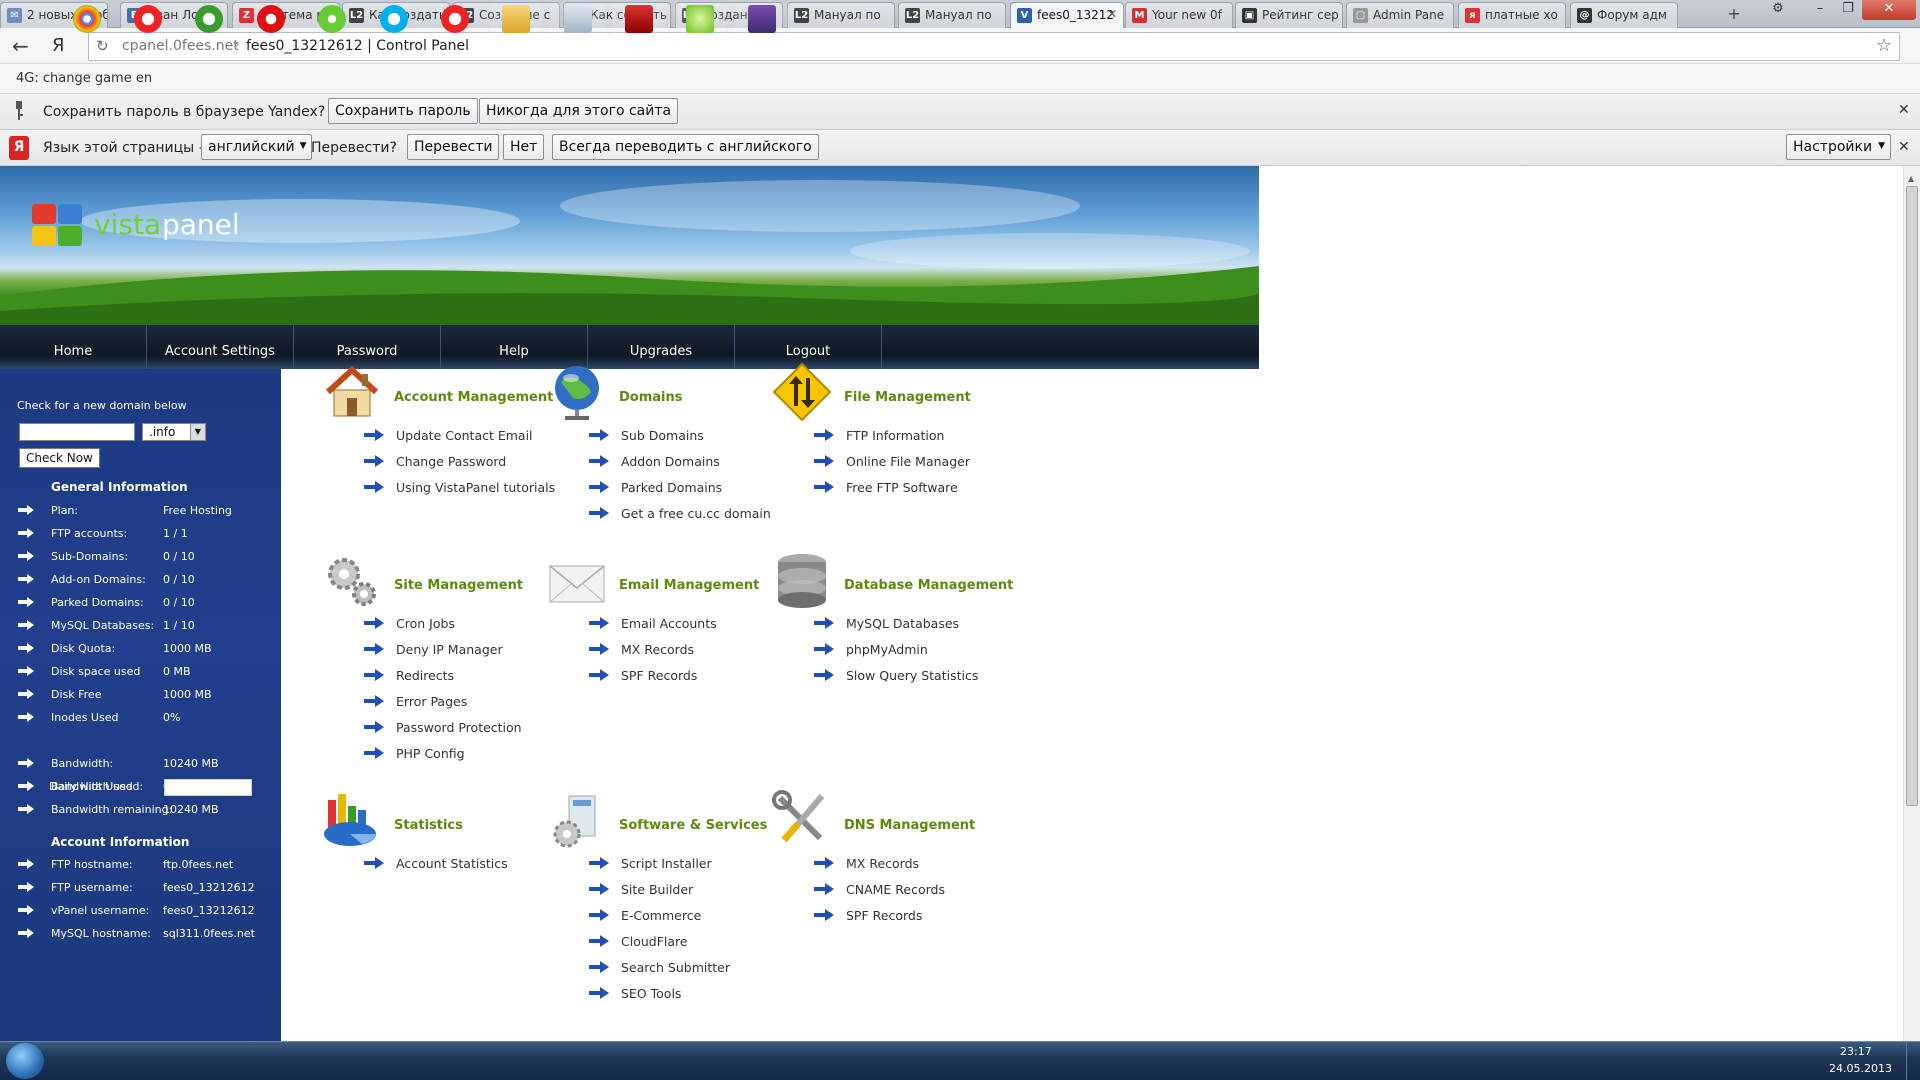 The width and height of the screenshot is (1920, 1080). I want to click on browser-tab: ▢ Admin Pane, so click(1400, 15).